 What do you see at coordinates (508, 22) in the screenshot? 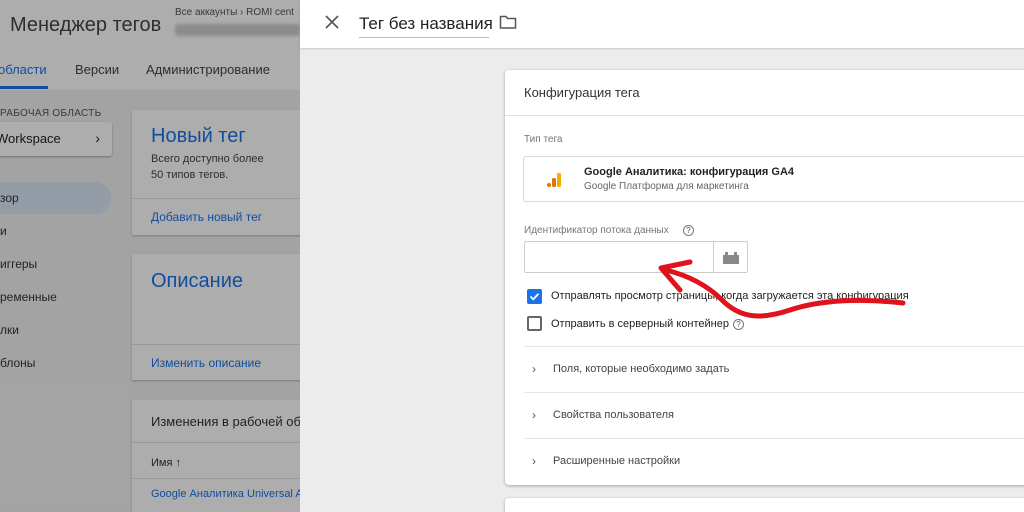
I see `folder-icon` at bounding box center [508, 22].